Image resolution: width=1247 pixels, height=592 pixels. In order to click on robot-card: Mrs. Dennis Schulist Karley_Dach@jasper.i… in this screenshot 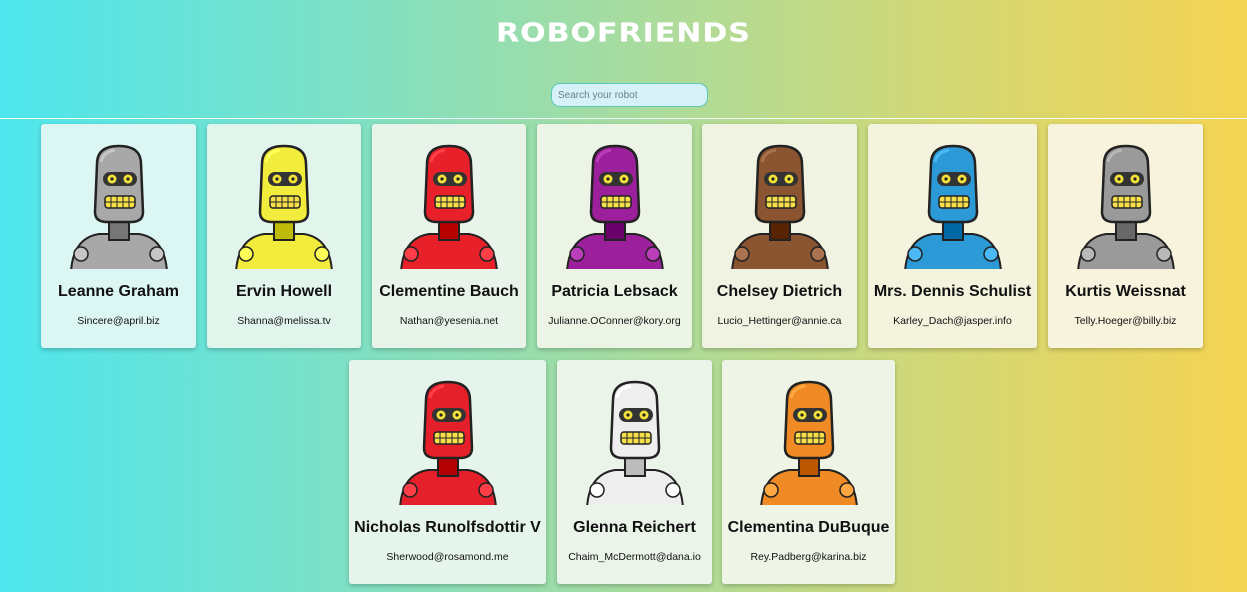, I will do `click(952, 236)`.